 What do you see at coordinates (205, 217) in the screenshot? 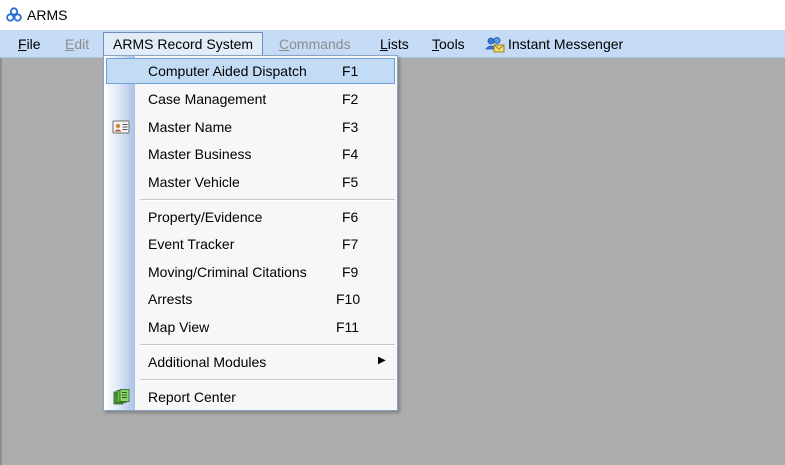
I see `menu-item-label: Property/Evidence` at bounding box center [205, 217].